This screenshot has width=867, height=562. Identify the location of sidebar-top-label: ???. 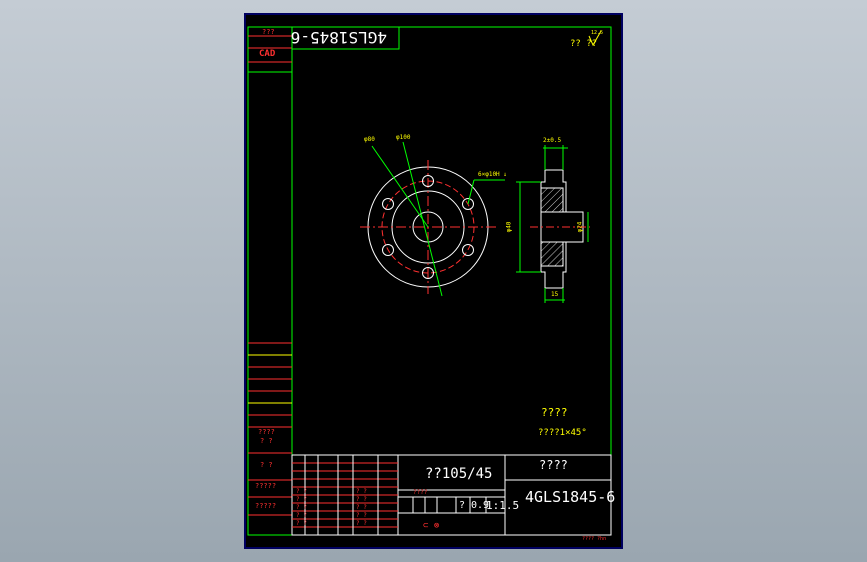
(268, 32).